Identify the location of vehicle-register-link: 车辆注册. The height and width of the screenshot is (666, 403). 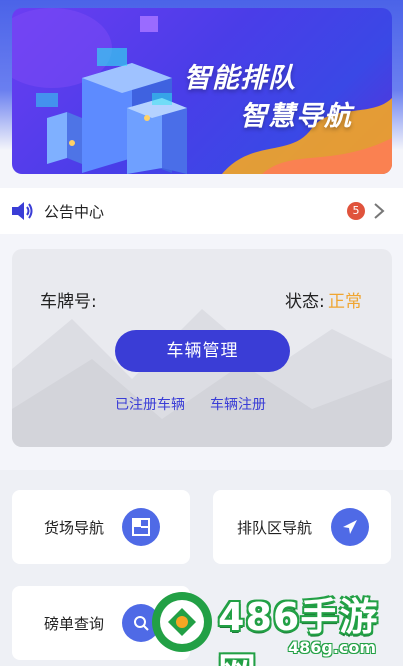
(238, 404).